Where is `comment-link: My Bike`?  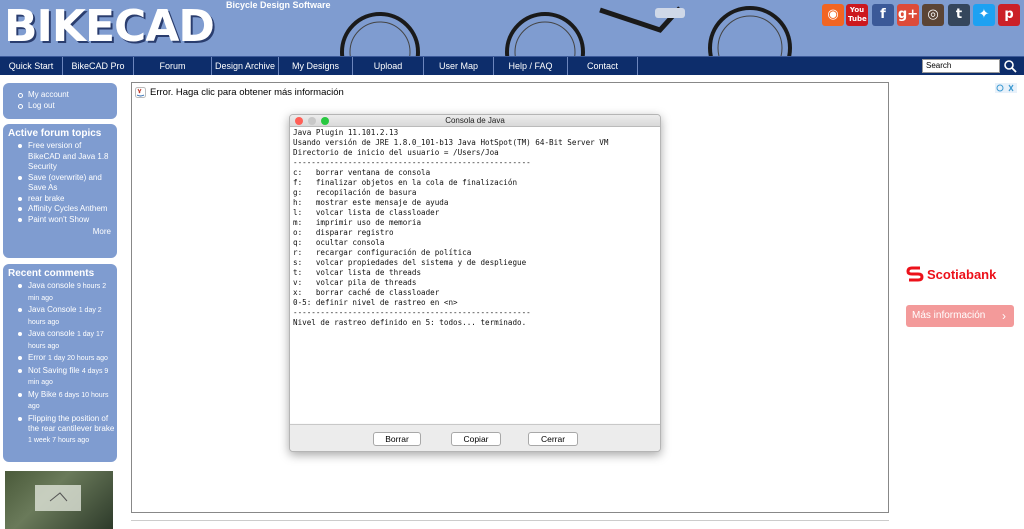 comment-link: My Bike is located at coordinates (42, 394).